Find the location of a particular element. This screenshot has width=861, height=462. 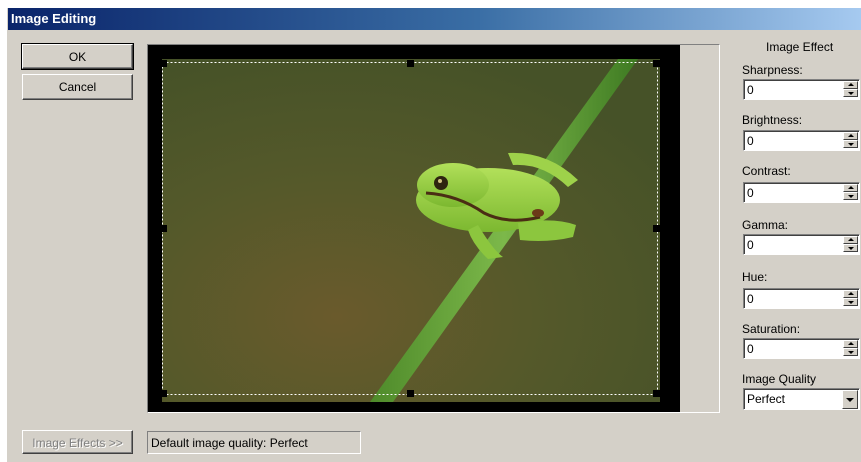

gamma-label: Gamma: is located at coordinates (765, 225).